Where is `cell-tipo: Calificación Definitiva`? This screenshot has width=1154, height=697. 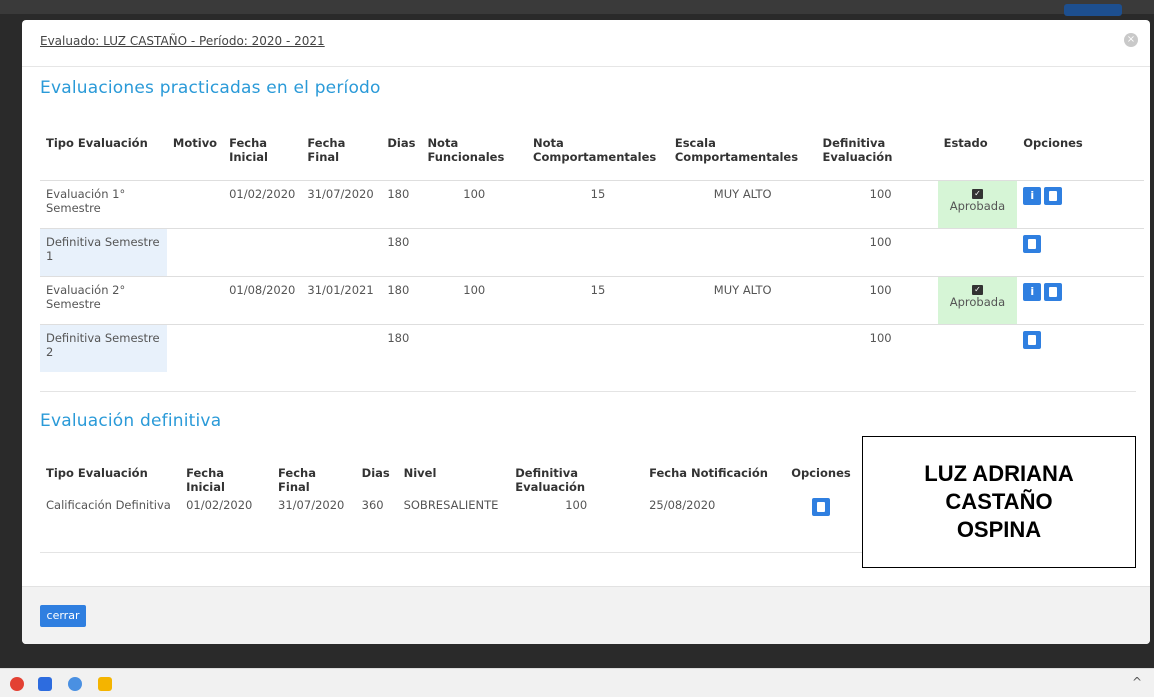 cell-tipo: Calificación Definitiva is located at coordinates (108, 505).